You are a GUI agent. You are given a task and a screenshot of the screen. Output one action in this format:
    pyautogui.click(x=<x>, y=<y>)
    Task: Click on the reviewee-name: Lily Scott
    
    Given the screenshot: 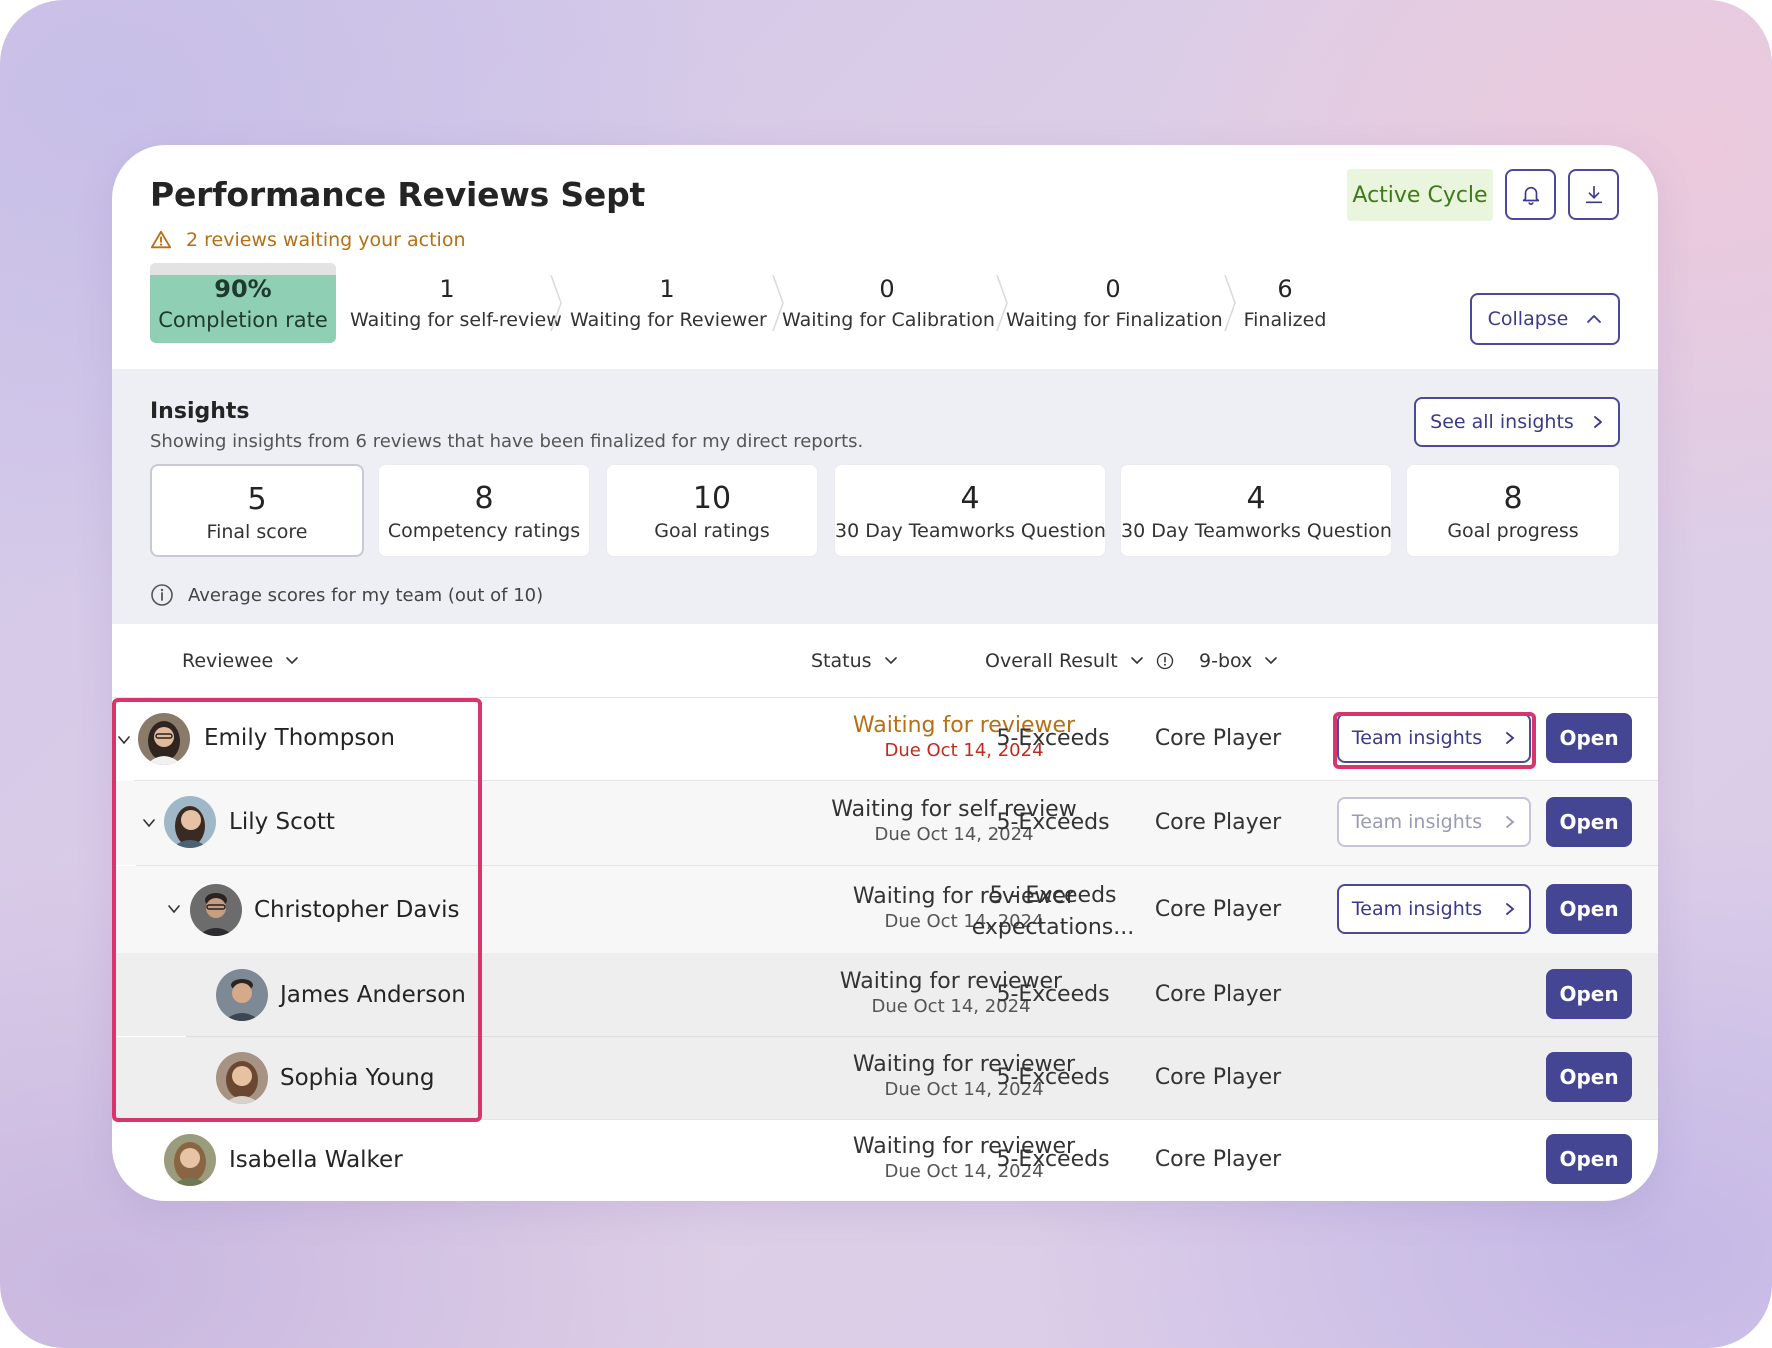 What is the action you would take?
    pyautogui.click(x=282, y=822)
    